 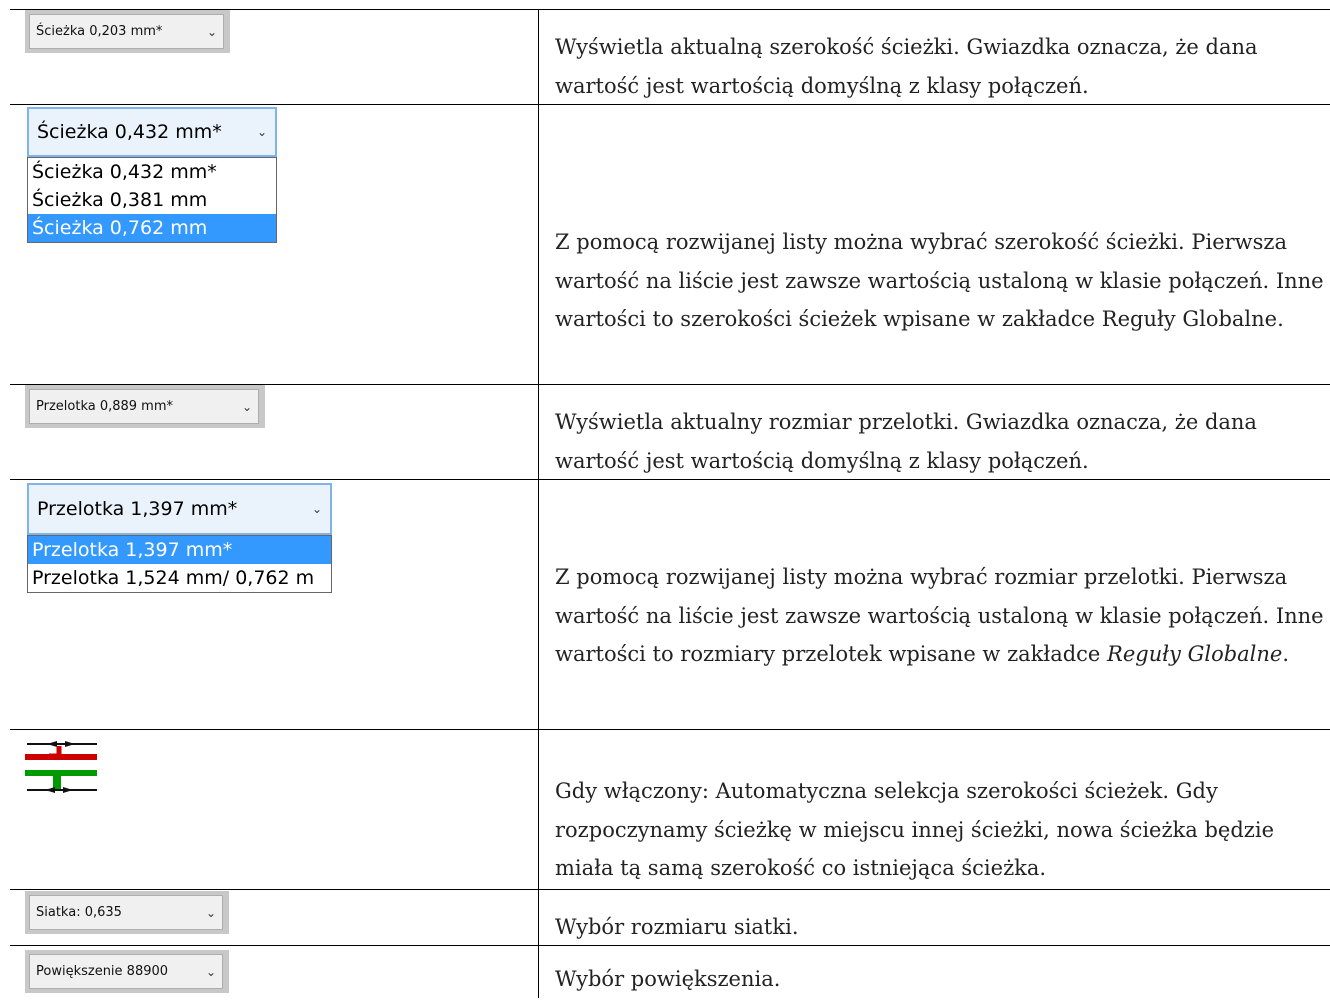 What do you see at coordinates (102, 971) in the screenshot?
I see `zoom-value: Powiększenie 88900` at bounding box center [102, 971].